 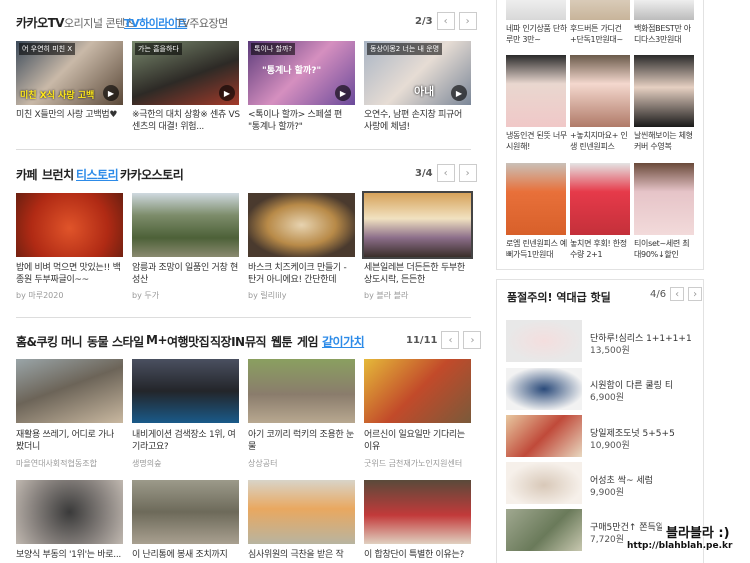 What do you see at coordinates (601, 141) in the screenshot?
I see `product-caption: +놓치지마요+ 인생 린넨원피스` at bounding box center [601, 141].